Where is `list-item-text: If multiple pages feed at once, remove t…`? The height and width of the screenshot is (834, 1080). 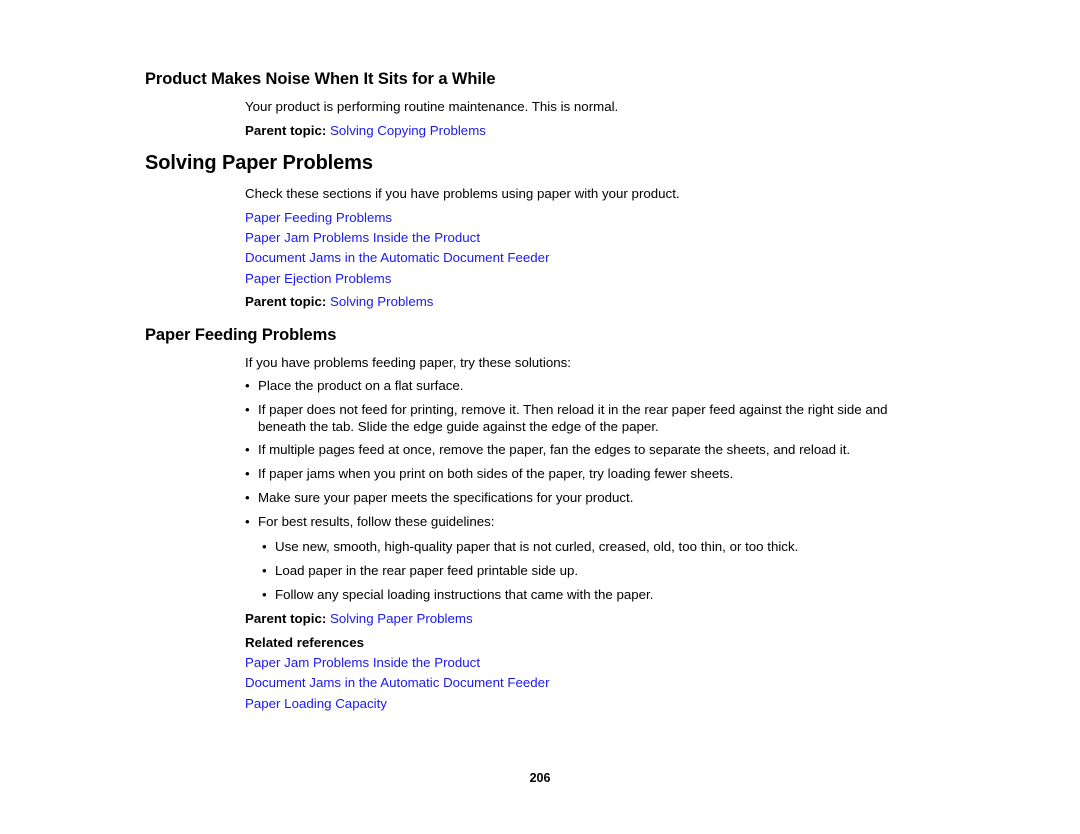
list-item-text: If multiple pages feed at once, remove t… is located at coordinates (554, 449).